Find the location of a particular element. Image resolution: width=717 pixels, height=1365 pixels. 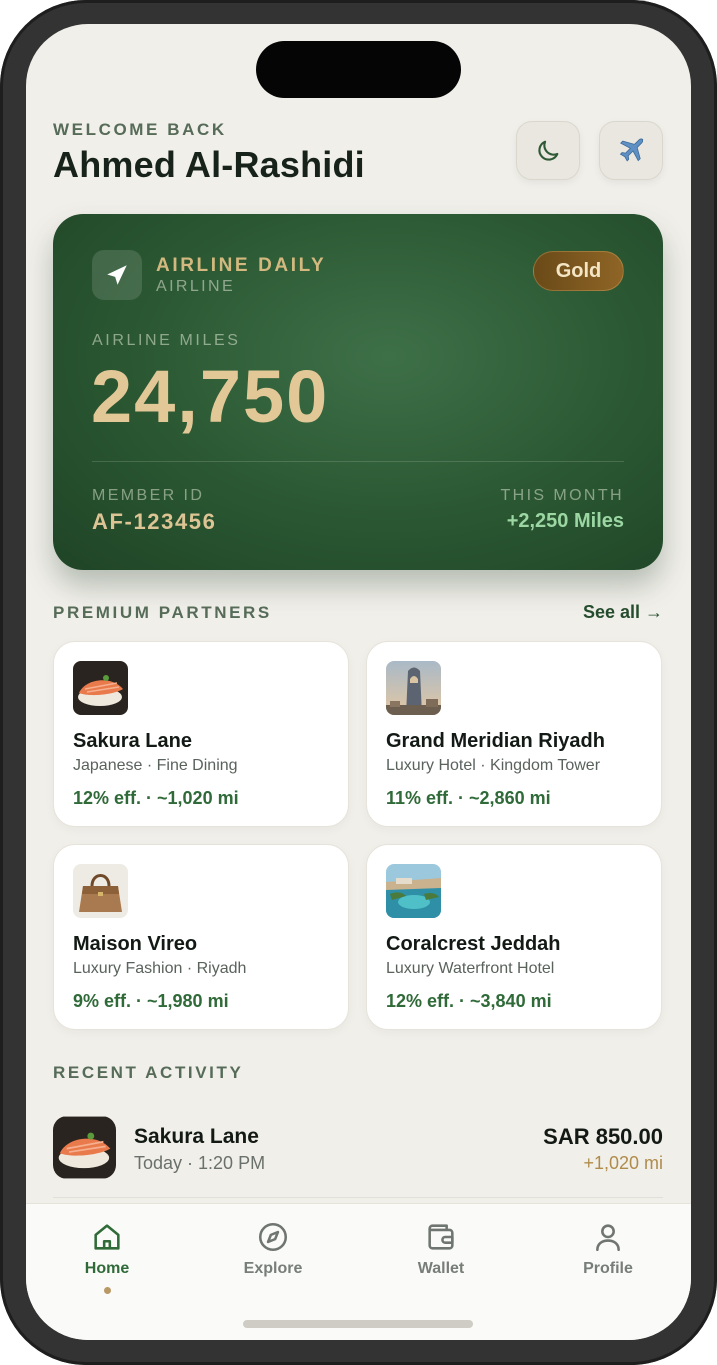

theme-toggle-button is located at coordinates (548, 150).